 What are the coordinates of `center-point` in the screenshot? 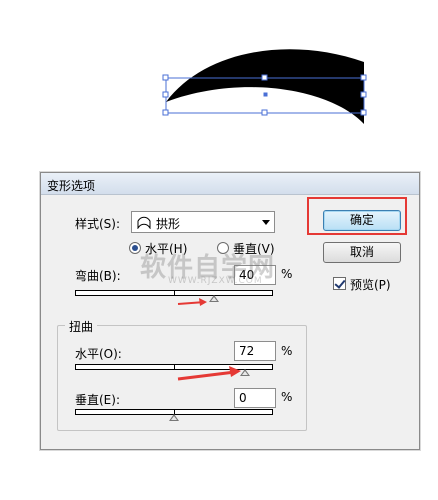 It's located at (265, 94).